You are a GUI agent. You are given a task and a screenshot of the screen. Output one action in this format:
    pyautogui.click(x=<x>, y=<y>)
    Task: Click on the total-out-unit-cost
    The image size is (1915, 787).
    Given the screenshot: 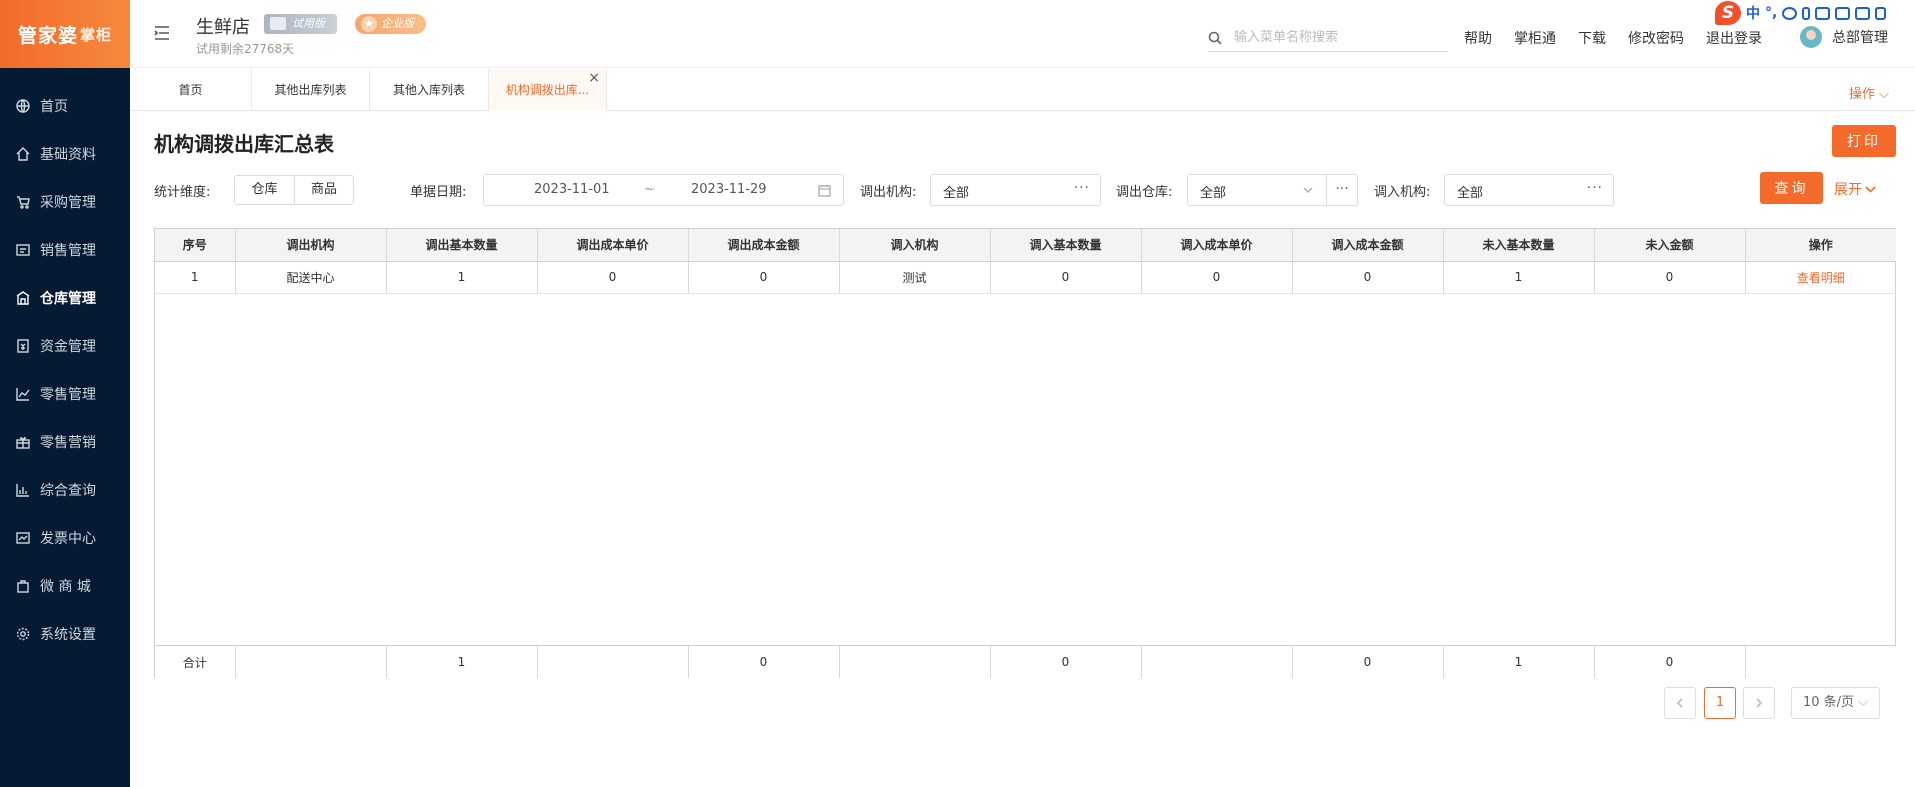 What is the action you would take?
    pyautogui.click(x=613, y=662)
    